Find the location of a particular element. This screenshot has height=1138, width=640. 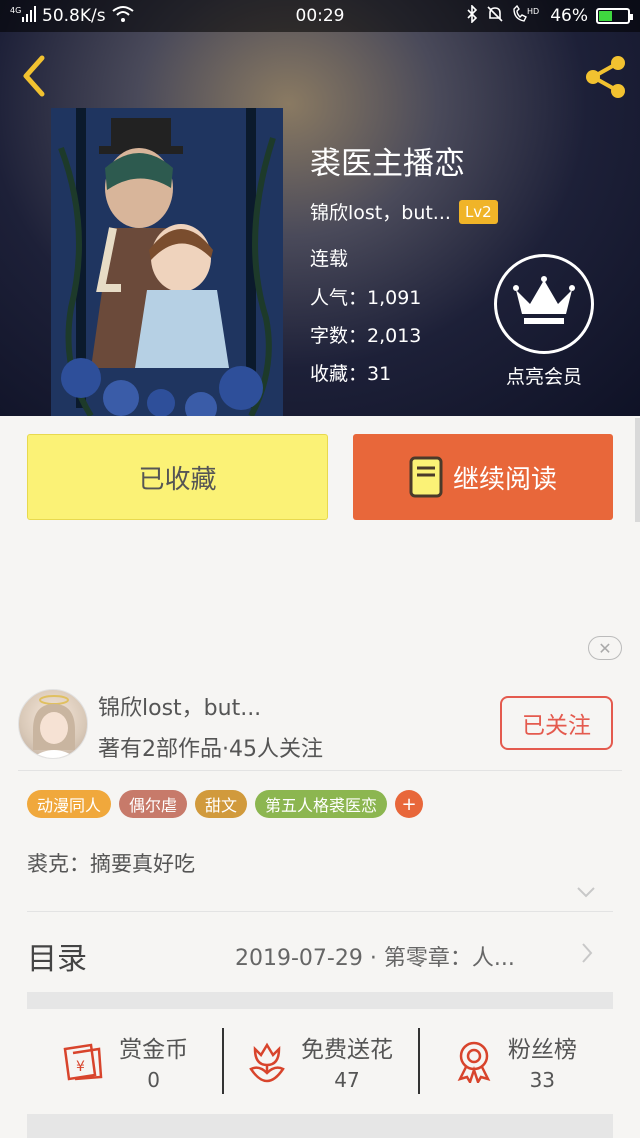

clock: 00:29 is located at coordinates (320, 16).